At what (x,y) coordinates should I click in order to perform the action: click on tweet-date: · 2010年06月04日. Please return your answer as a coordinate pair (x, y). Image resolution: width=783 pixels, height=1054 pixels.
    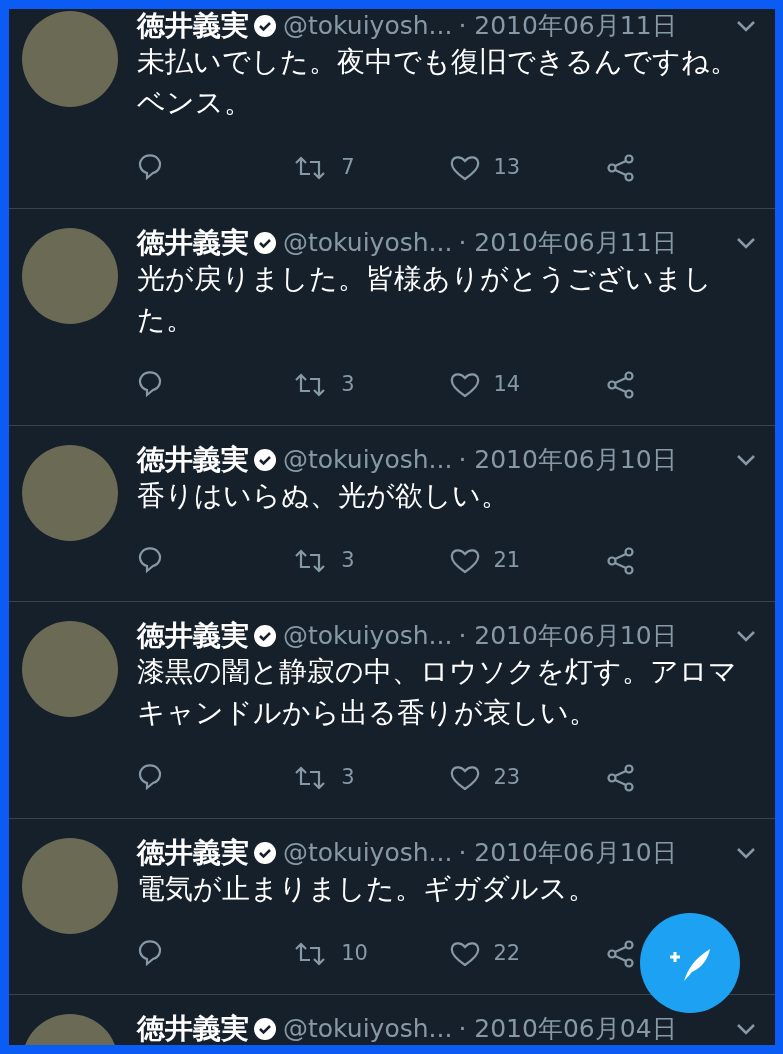
    Looking at the image, I should click on (567, 1029).